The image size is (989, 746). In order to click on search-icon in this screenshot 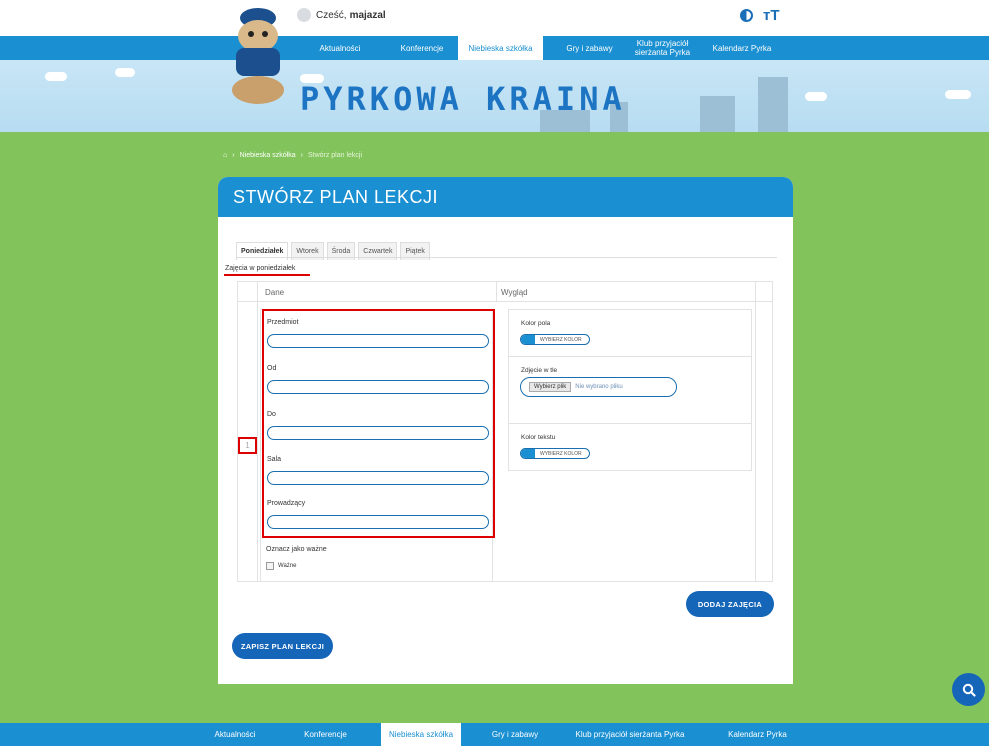, I will do `click(969, 690)`.